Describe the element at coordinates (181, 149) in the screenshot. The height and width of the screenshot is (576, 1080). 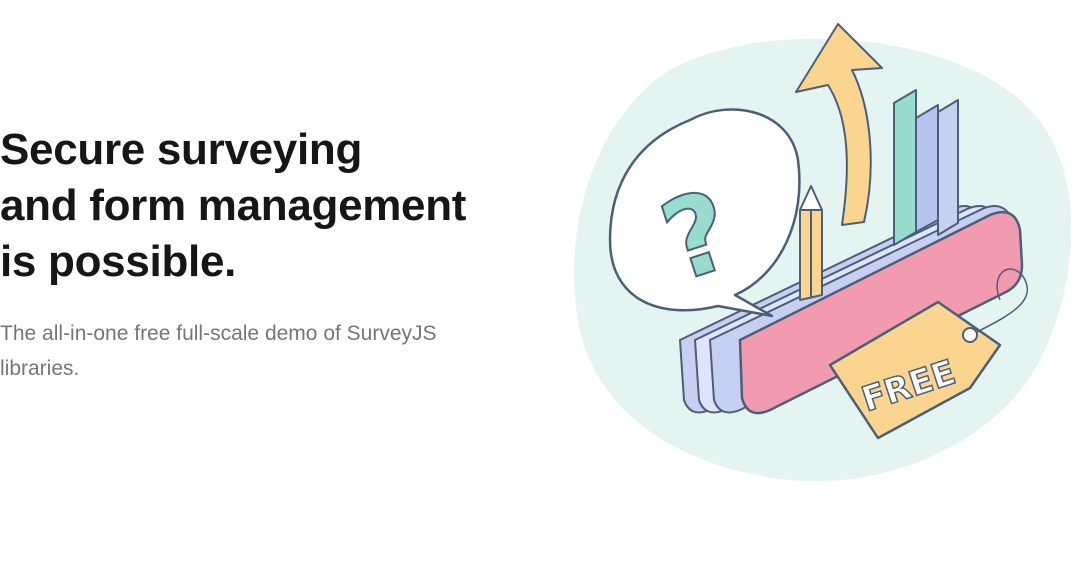
I see `headline-line-1: Secure surveying` at that location.